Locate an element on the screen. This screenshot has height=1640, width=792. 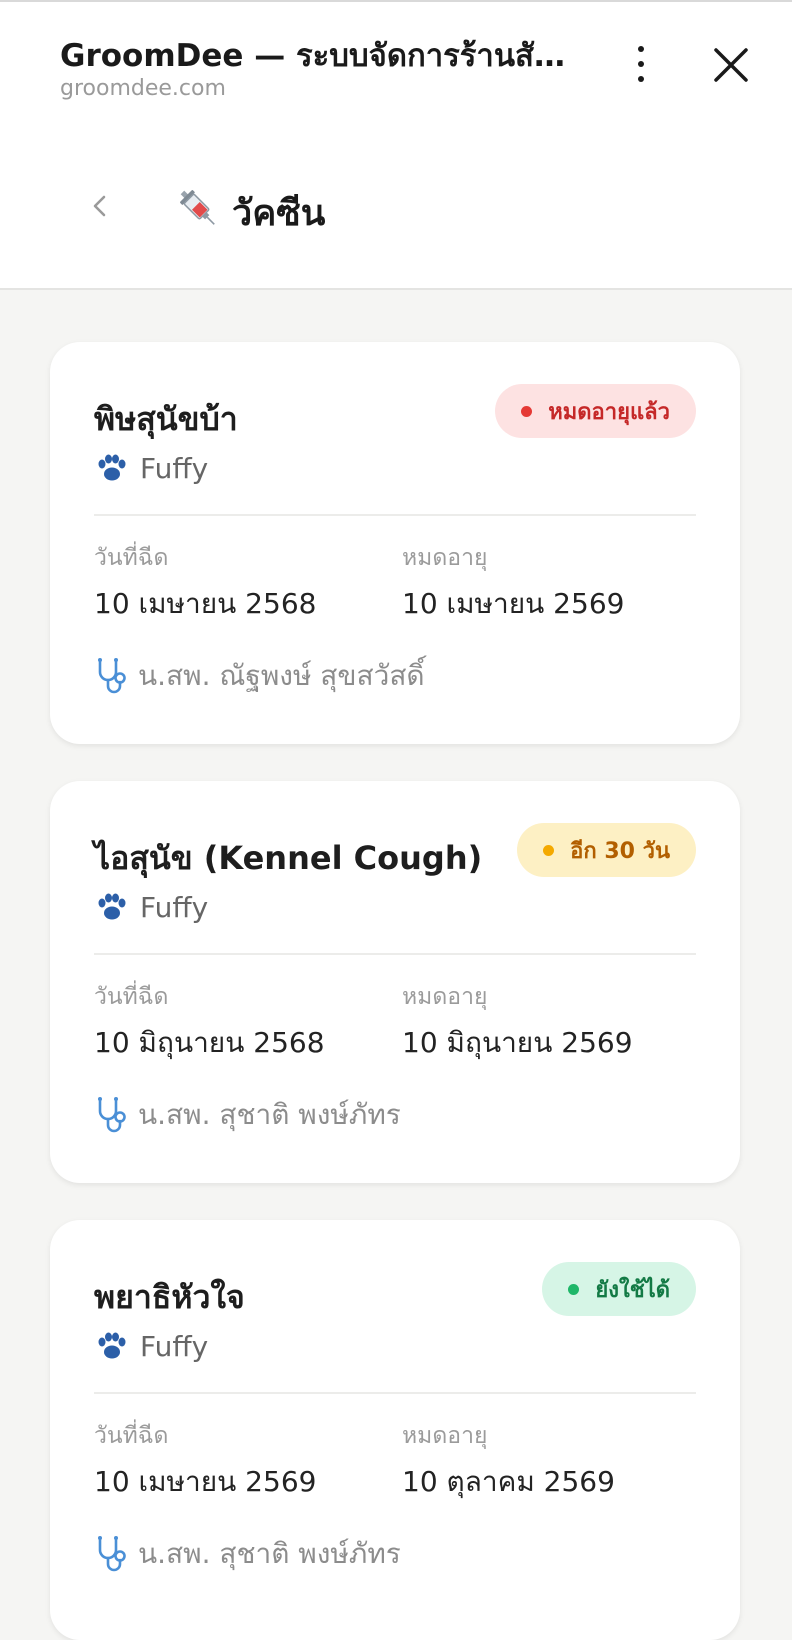
status-badge: ยังใช้ได้ is located at coordinates (619, 1289).